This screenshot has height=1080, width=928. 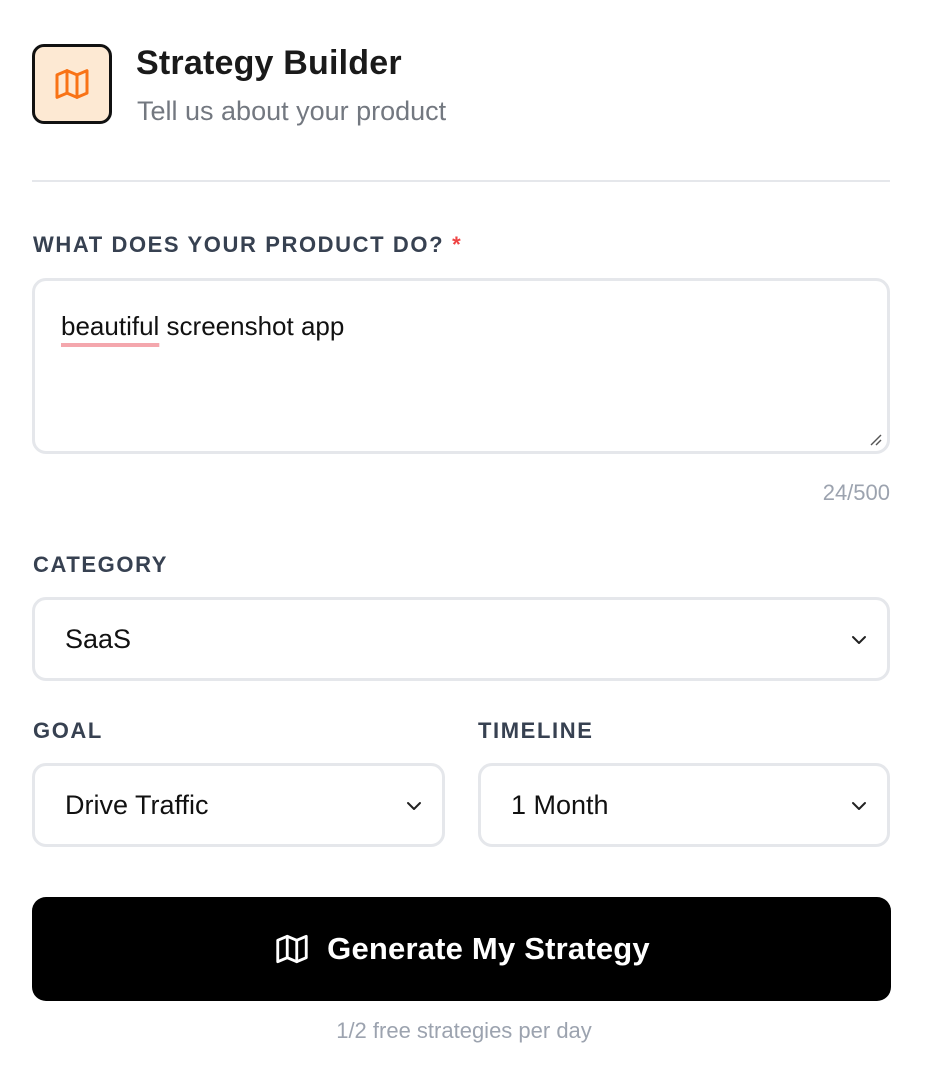 I want to click on page-subtitle: Tell us about your product, so click(x=292, y=111).